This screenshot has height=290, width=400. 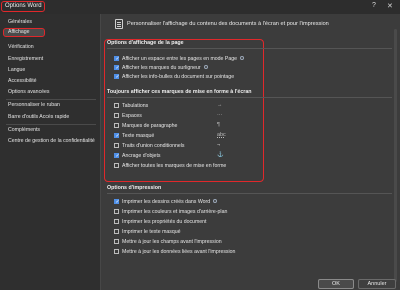 What do you see at coordinates (165, 68) in the screenshot?
I see `option-label: Afficher les marques du surligneur` at bounding box center [165, 68].